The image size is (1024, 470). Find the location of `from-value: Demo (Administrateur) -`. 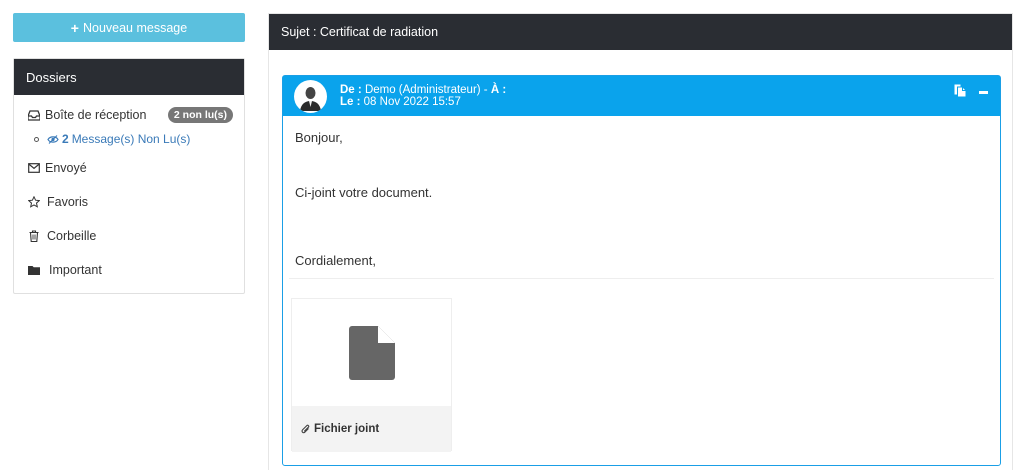

from-value: Demo (Administrateur) - is located at coordinates (426, 90).